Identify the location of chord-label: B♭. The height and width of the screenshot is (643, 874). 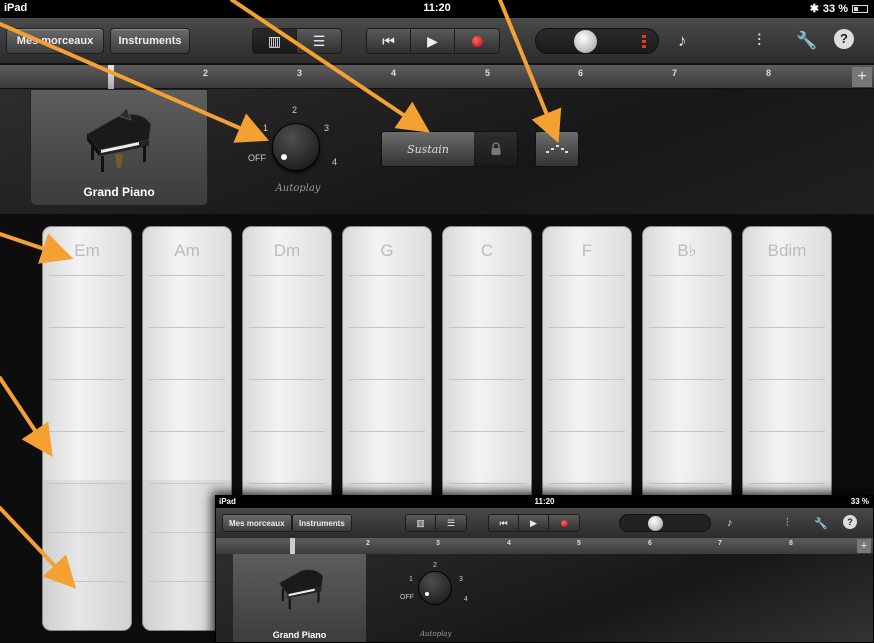
(687, 250).